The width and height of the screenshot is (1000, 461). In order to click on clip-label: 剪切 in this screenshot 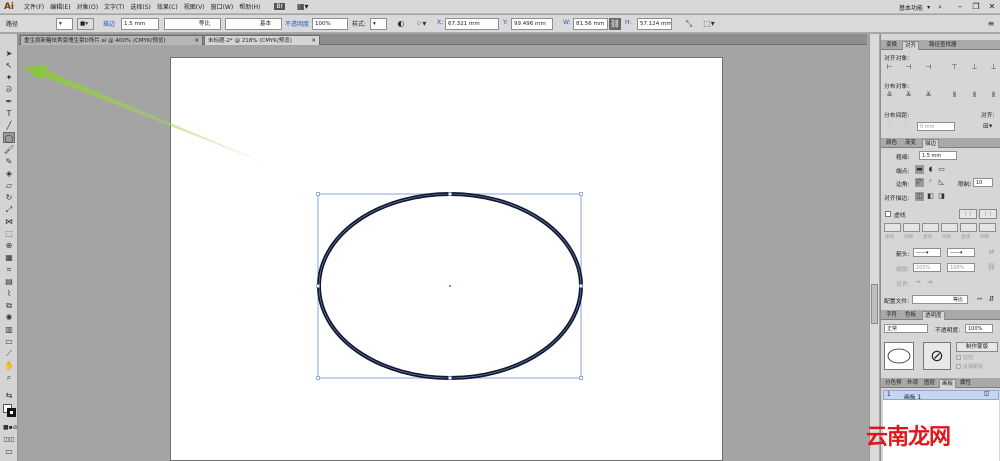, I will do `click(968, 358)`.